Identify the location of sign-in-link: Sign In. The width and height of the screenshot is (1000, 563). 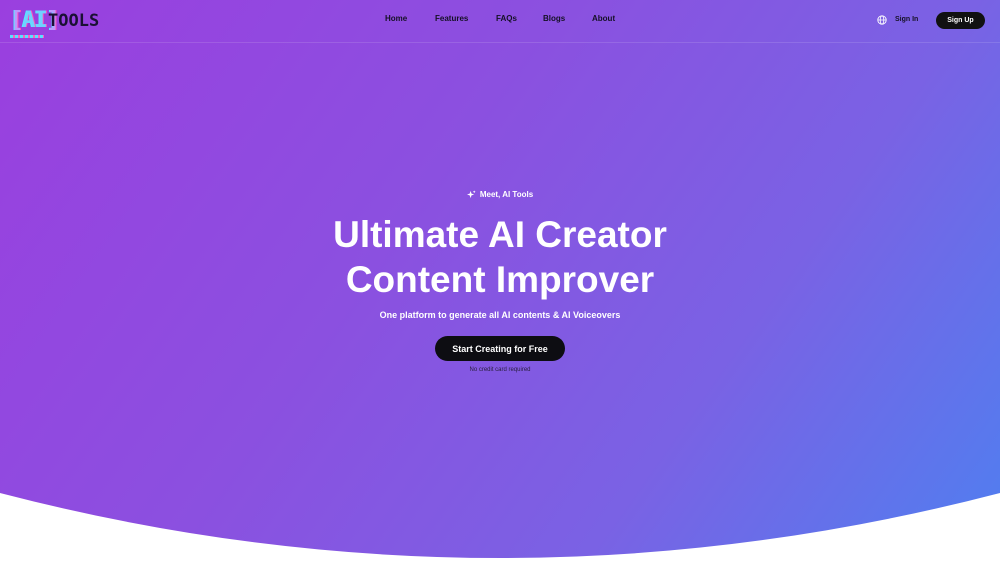
(906, 19).